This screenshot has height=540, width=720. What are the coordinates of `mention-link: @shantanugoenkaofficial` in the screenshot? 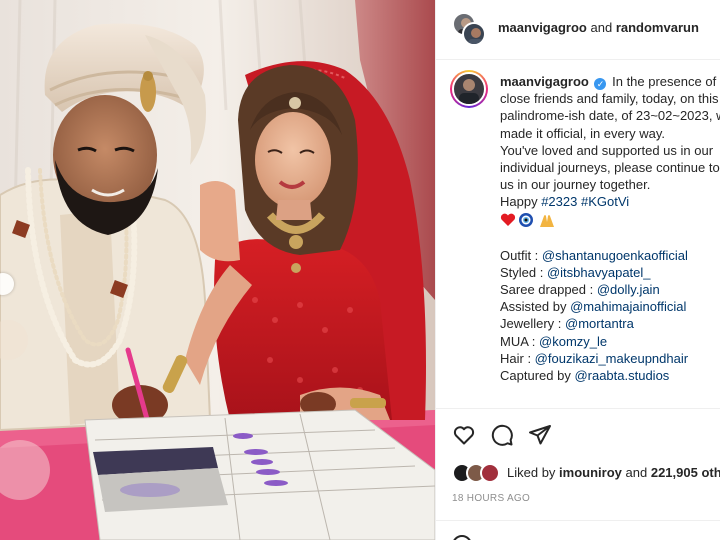 It's located at (615, 255).